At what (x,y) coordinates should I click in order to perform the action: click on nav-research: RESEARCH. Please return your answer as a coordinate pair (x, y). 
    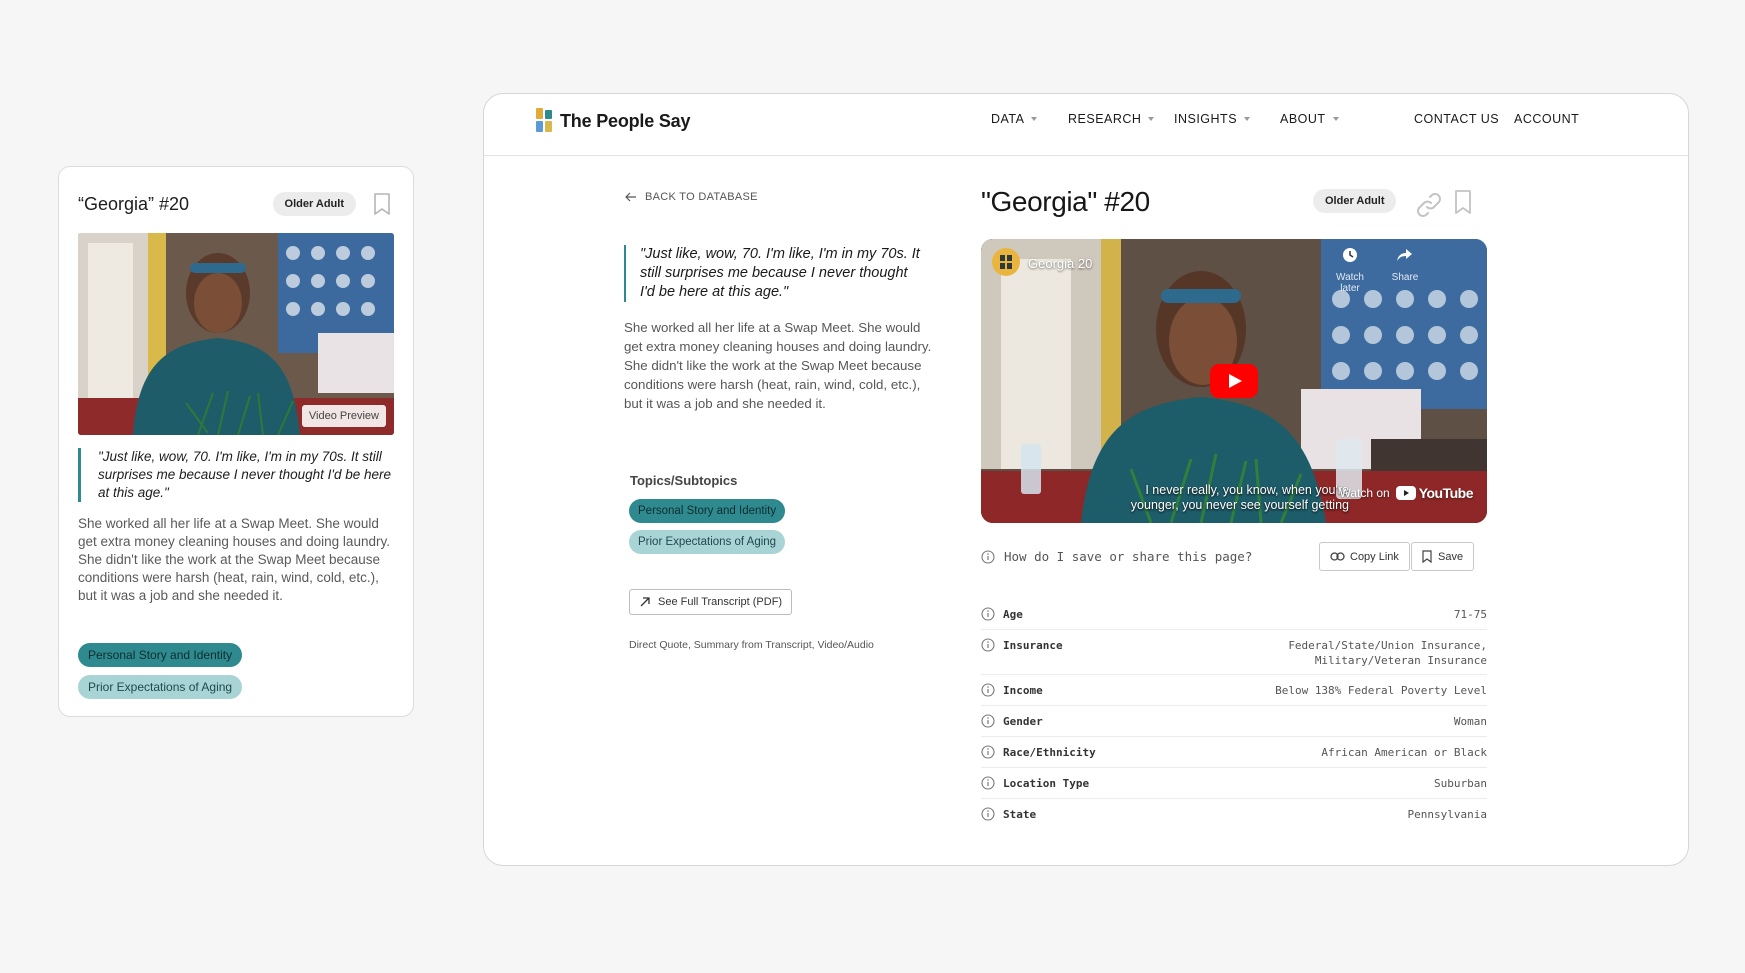
    Looking at the image, I should click on (1111, 119).